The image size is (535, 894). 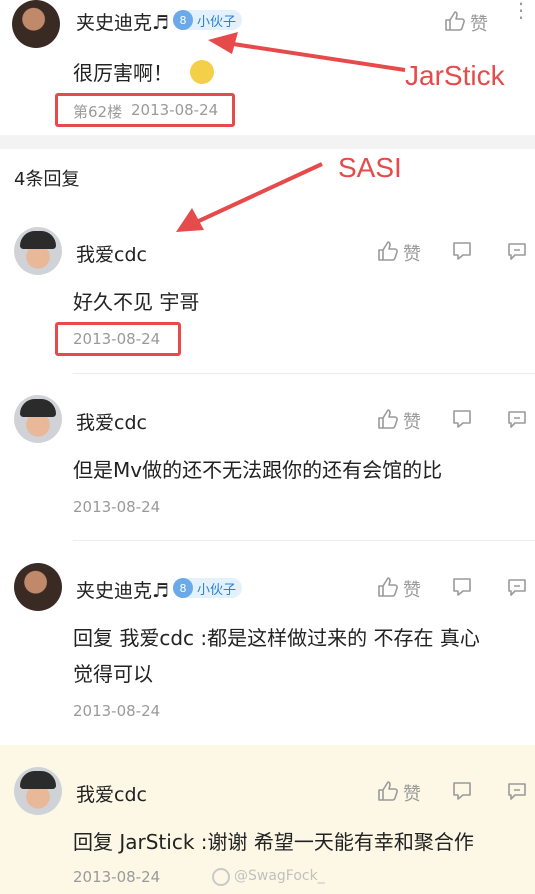 I want to click on weibo-icon, so click(x=221, y=877).